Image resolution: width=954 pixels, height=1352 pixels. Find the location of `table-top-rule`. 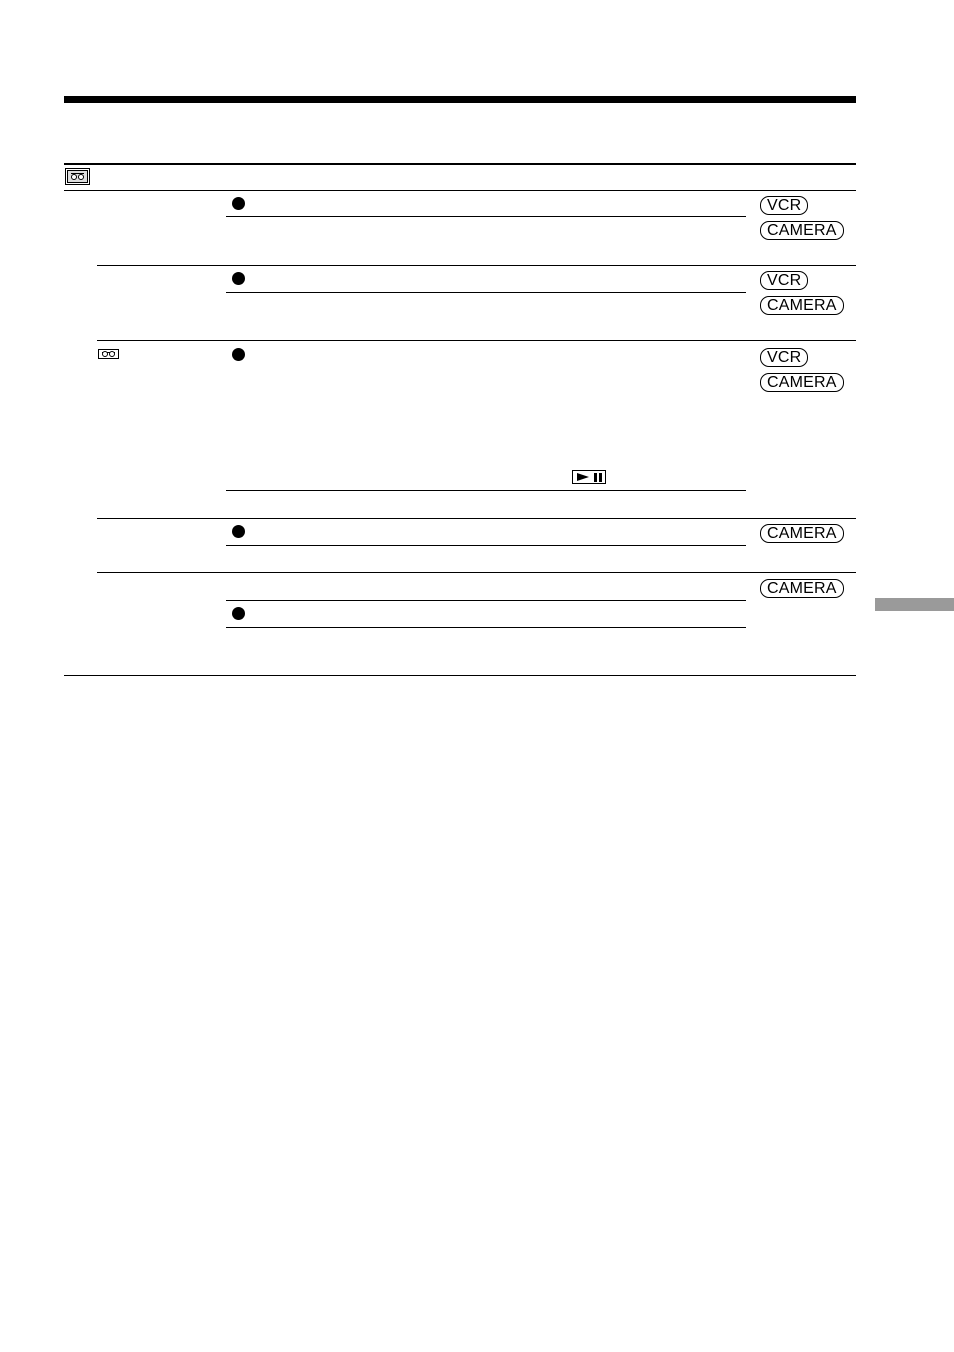

table-top-rule is located at coordinates (460, 164).